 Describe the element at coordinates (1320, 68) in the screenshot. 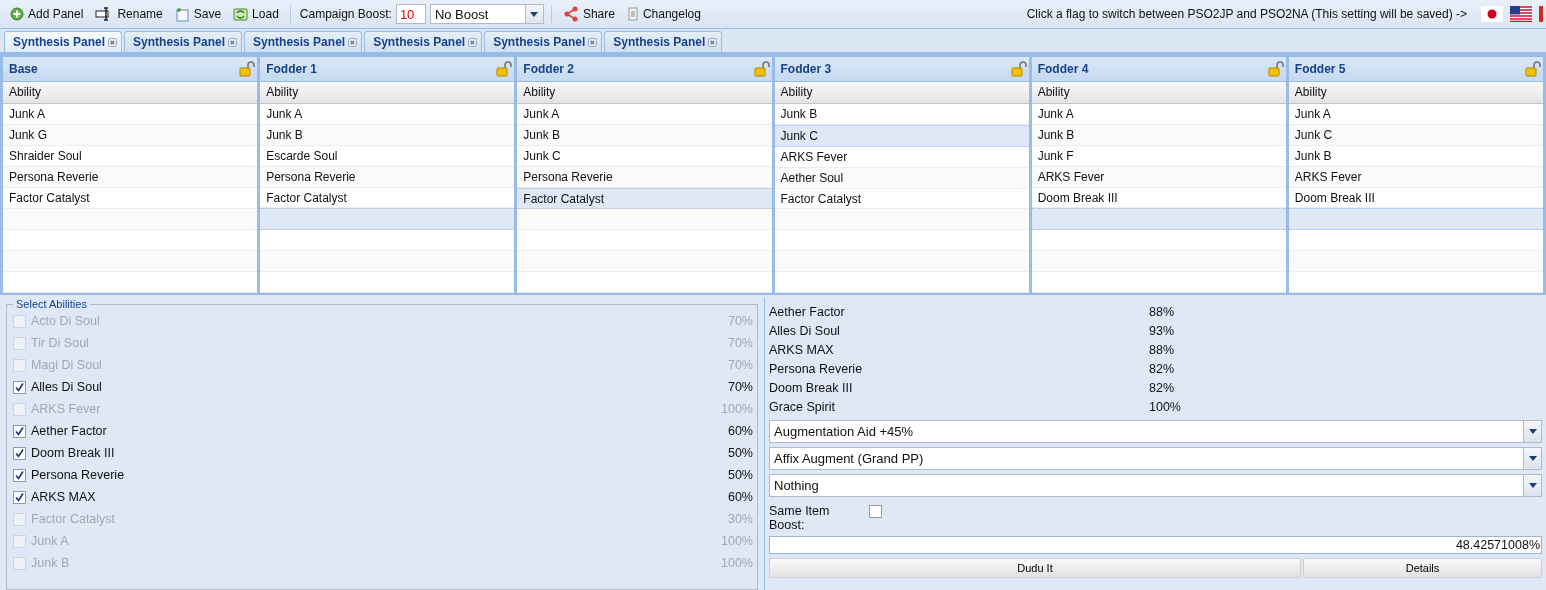

I see `panel-title: Fodder 5` at that location.